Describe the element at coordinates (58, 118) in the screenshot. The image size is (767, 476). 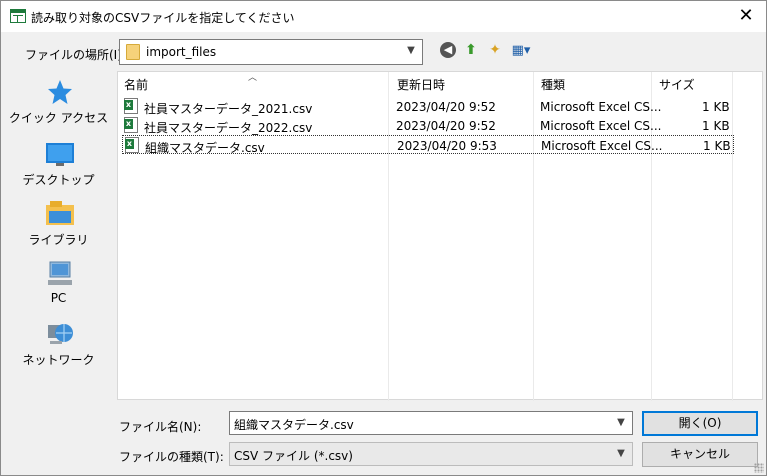
I see `place-label-quick-access: クイック アクセス` at that location.